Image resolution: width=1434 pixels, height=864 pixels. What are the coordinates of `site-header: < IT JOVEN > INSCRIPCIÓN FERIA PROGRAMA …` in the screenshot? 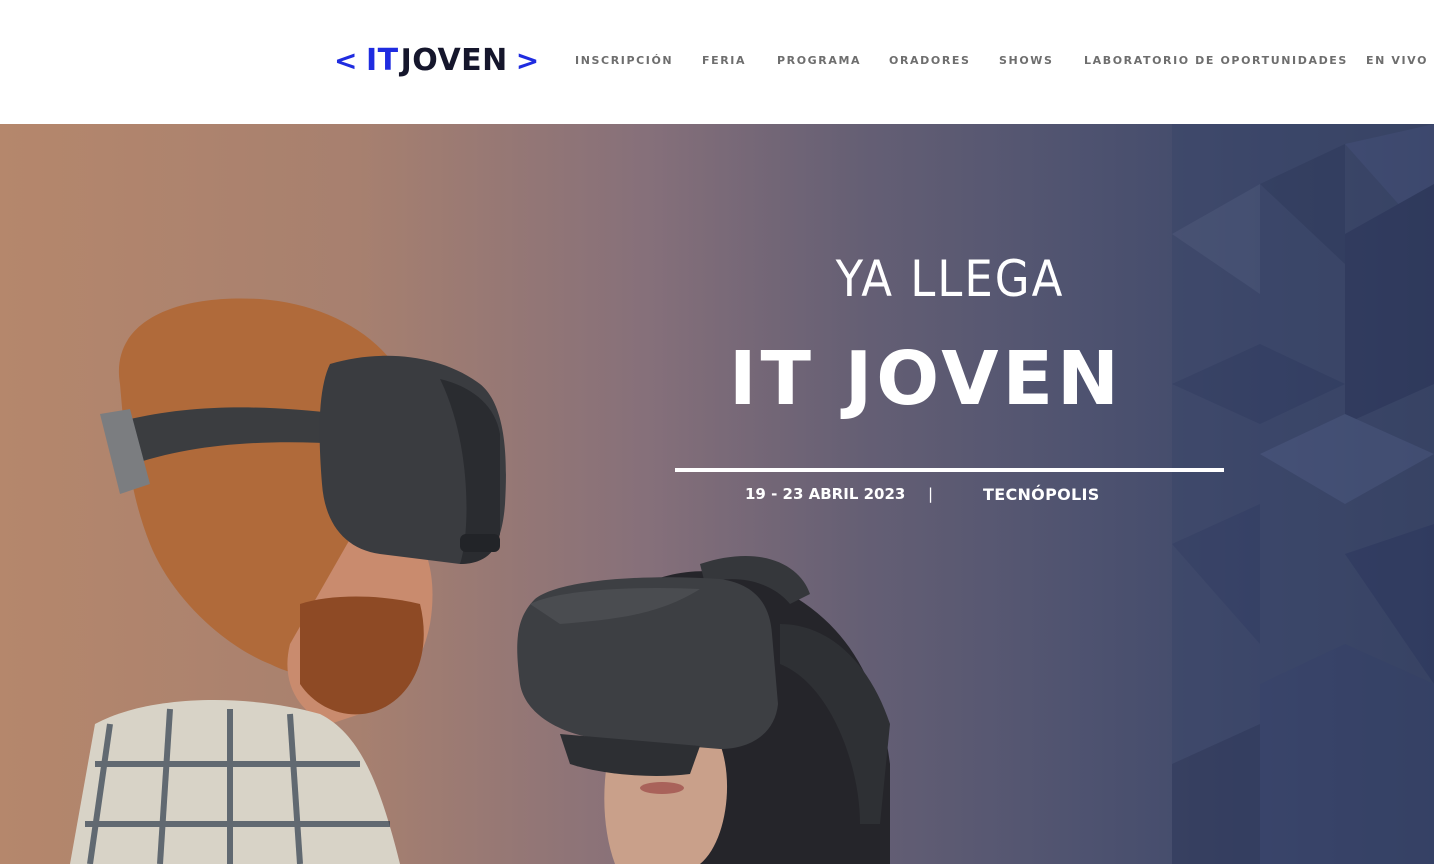 It's located at (717, 62).